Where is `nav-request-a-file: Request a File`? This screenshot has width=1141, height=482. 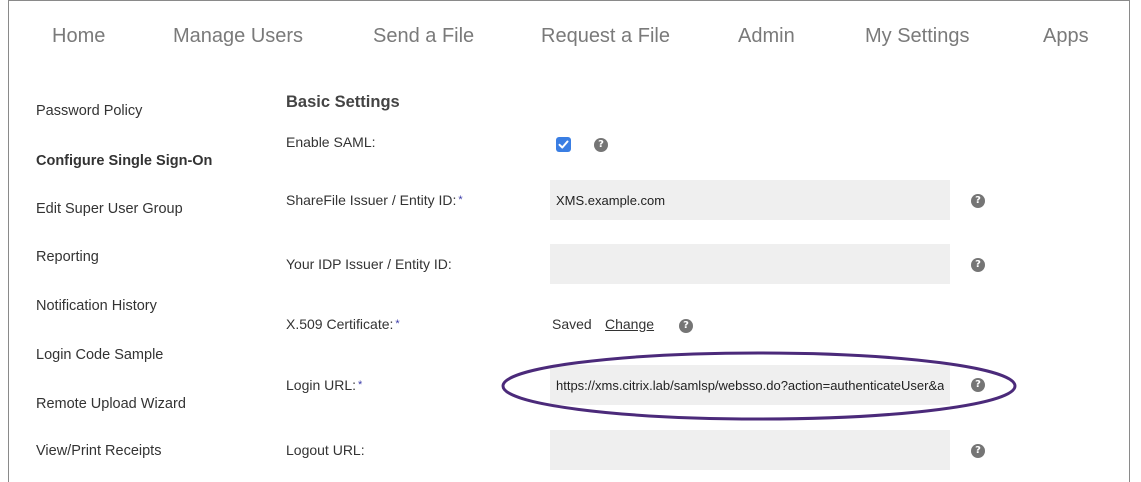 nav-request-a-file: Request a File is located at coordinates (605, 36).